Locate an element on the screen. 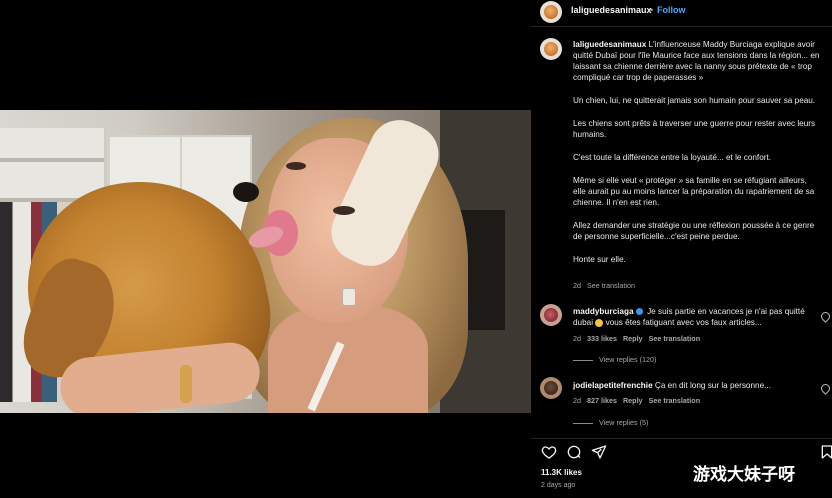  avatar is located at coordinates (551, 12).